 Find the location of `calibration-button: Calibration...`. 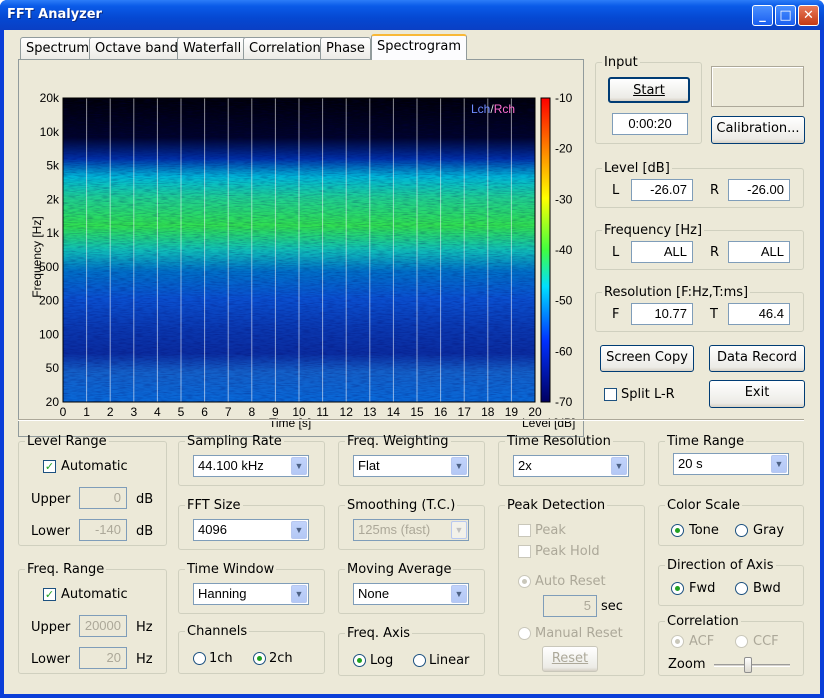

calibration-button: Calibration... is located at coordinates (758, 130).